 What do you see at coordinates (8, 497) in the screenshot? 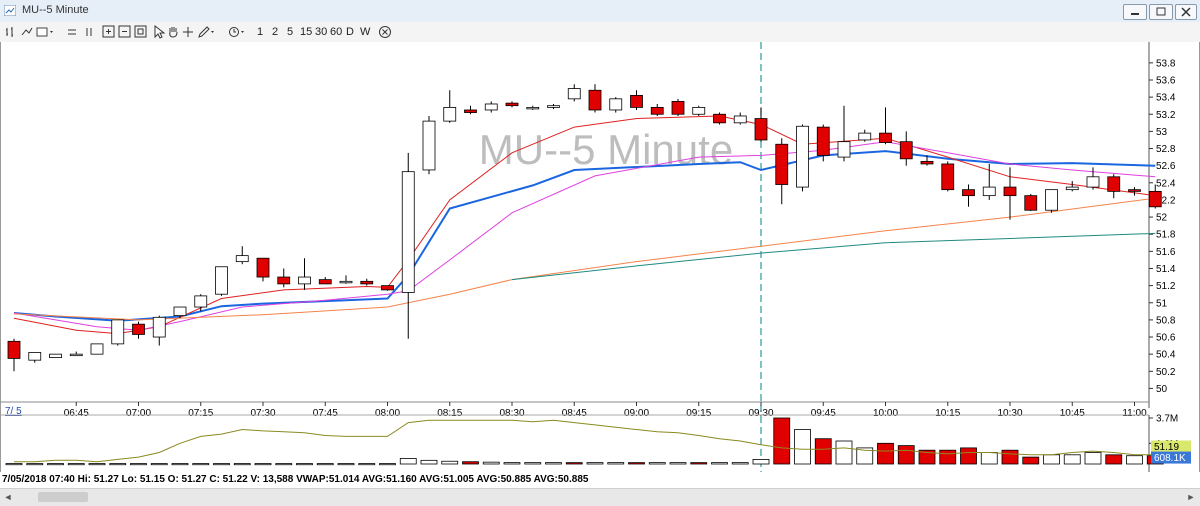
I see `scroll-left-icon: ◄` at bounding box center [8, 497].